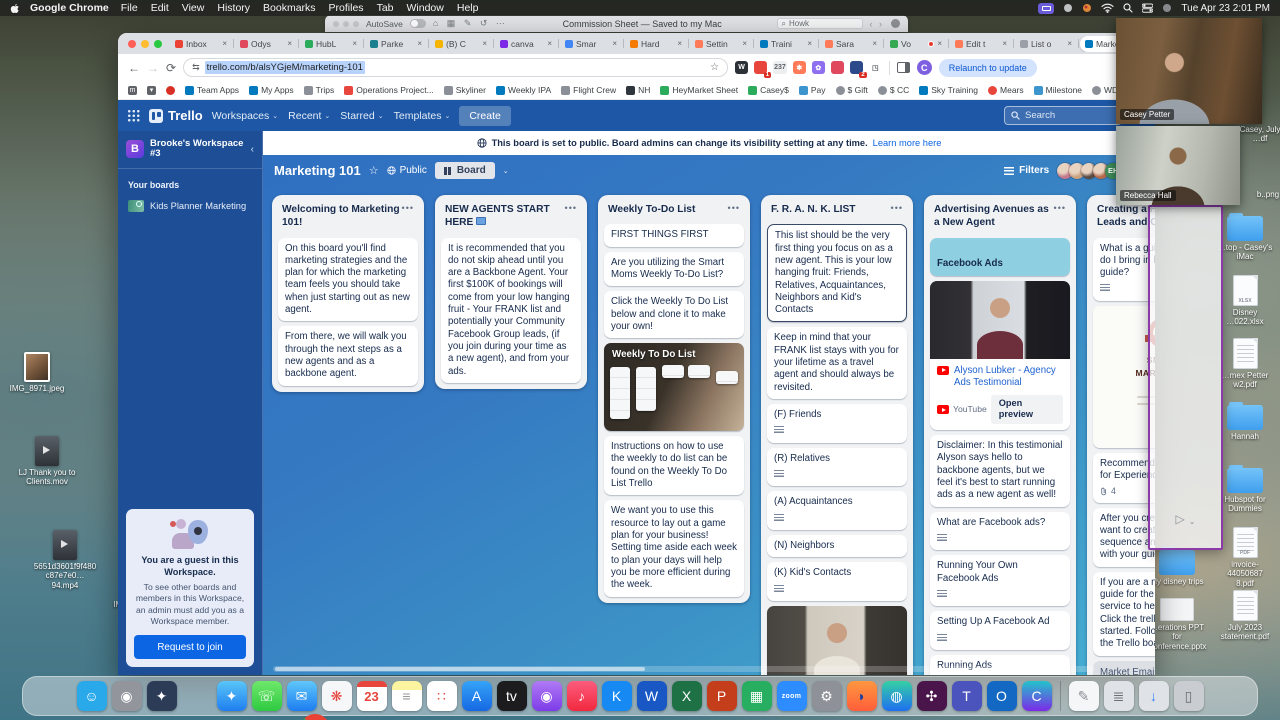 This screenshot has width=1280, height=720. I want to click on dock-icon-textedit: ✎, so click(1083, 696).